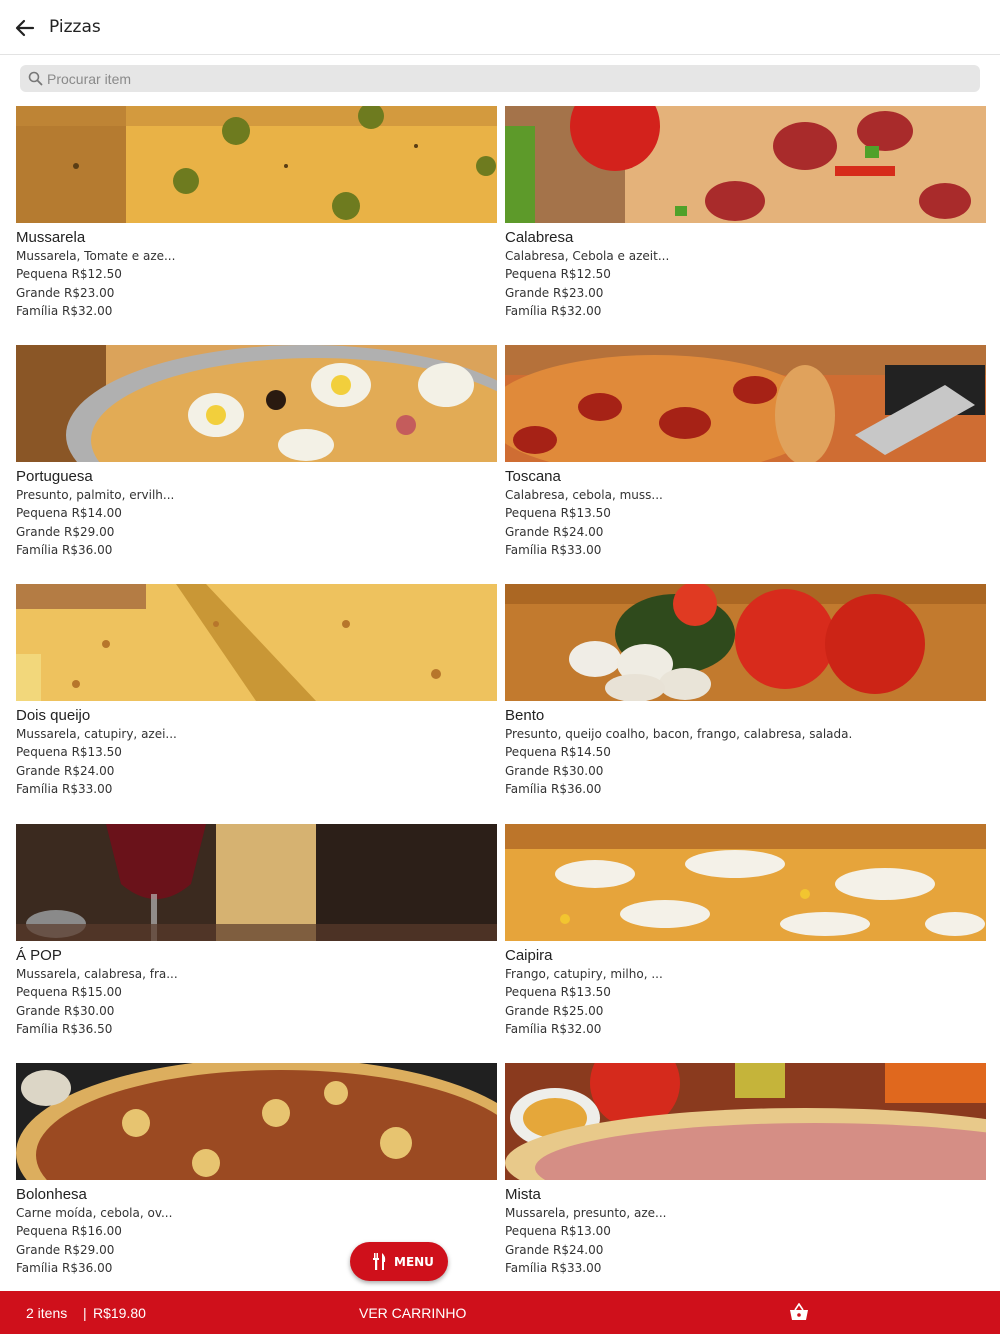 The height and width of the screenshot is (1334, 1000). I want to click on product-name: Á POP, so click(39, 955).